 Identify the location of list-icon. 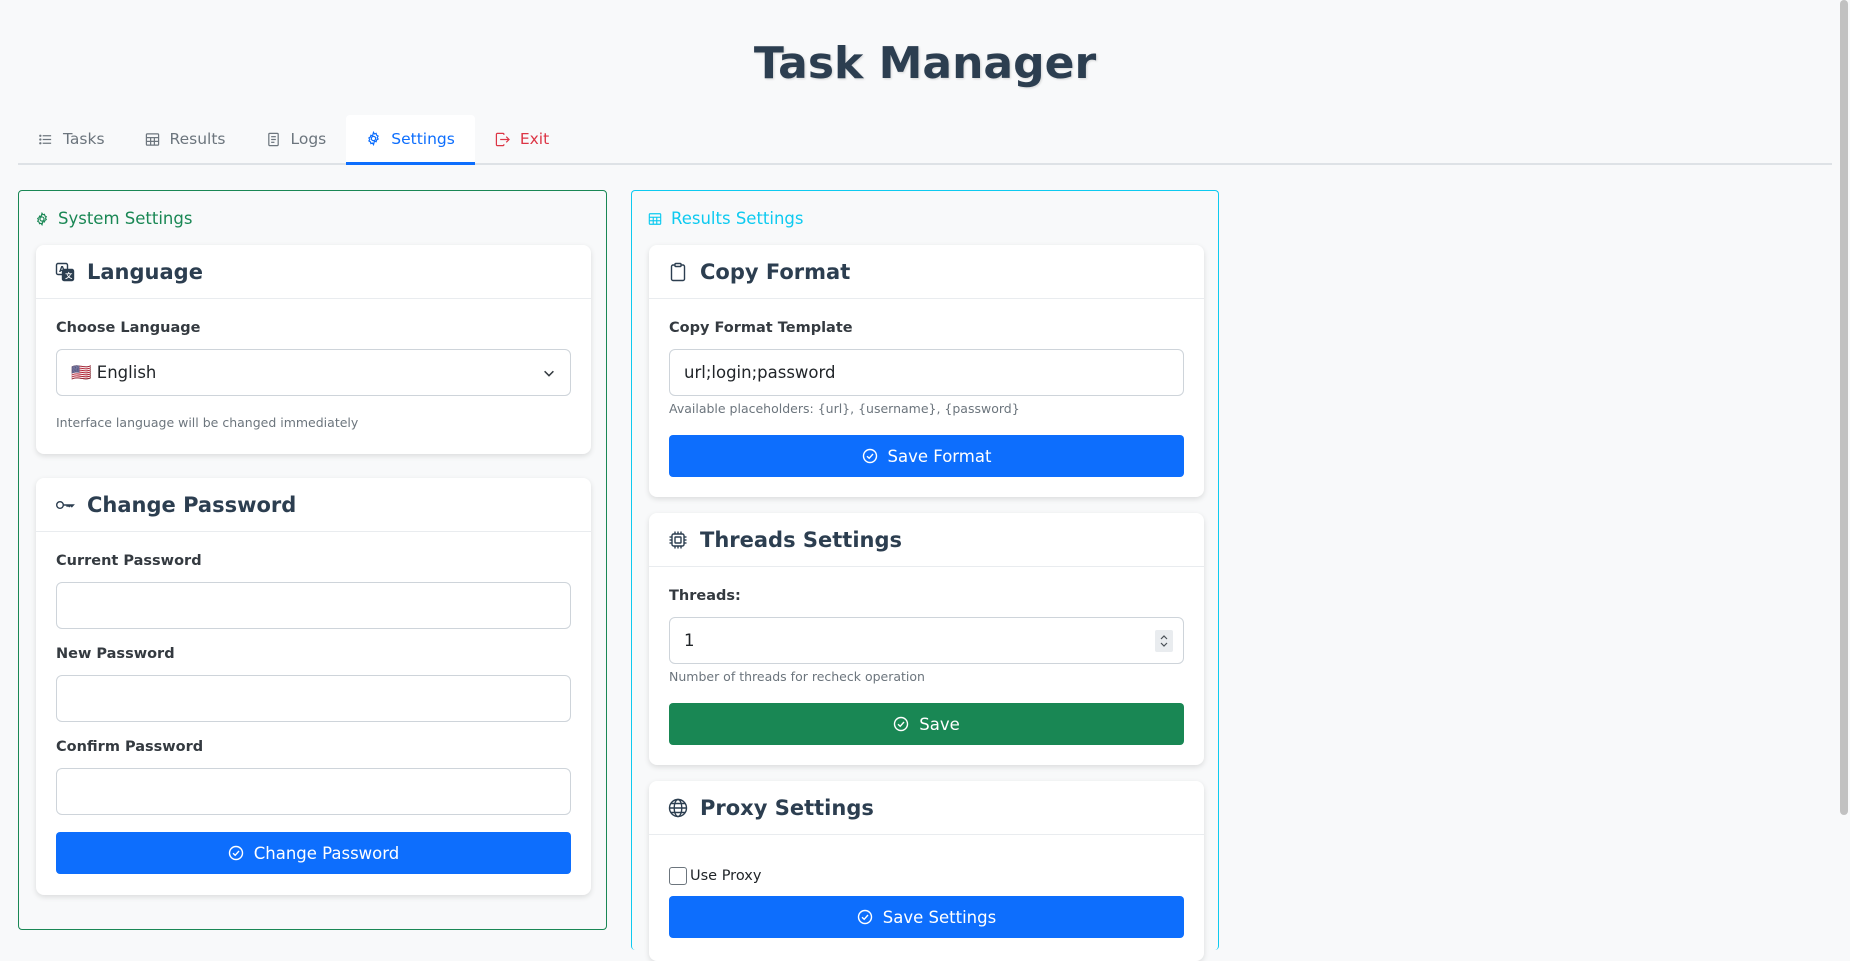
(45, 139).